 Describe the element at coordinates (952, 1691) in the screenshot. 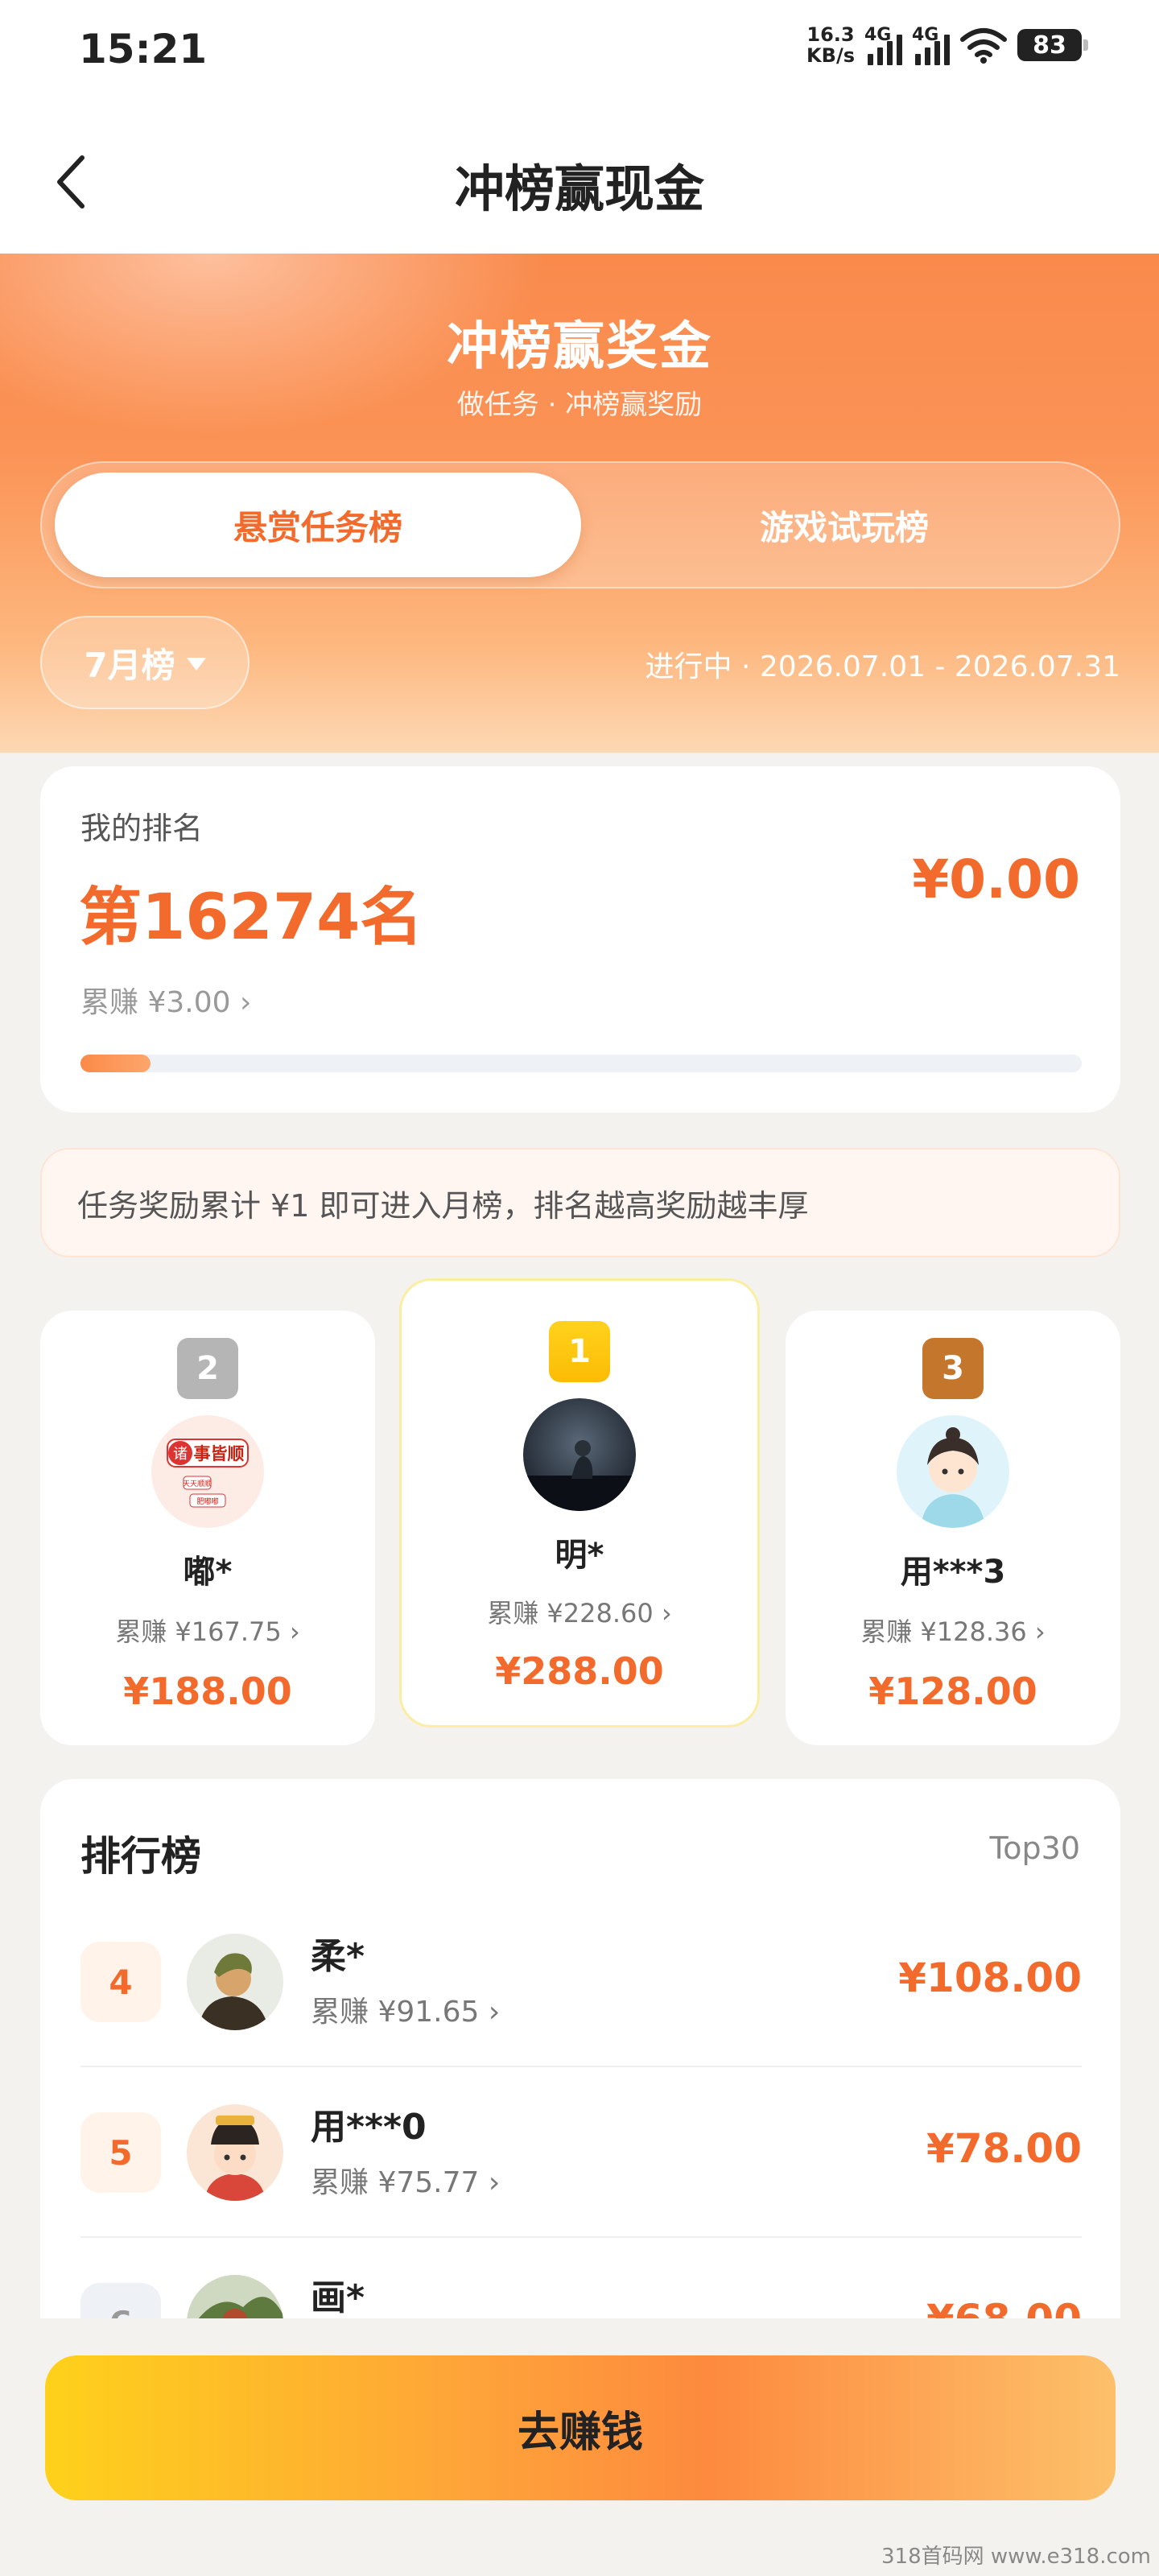

I see `podium-prize: ¥128.00` at that location.